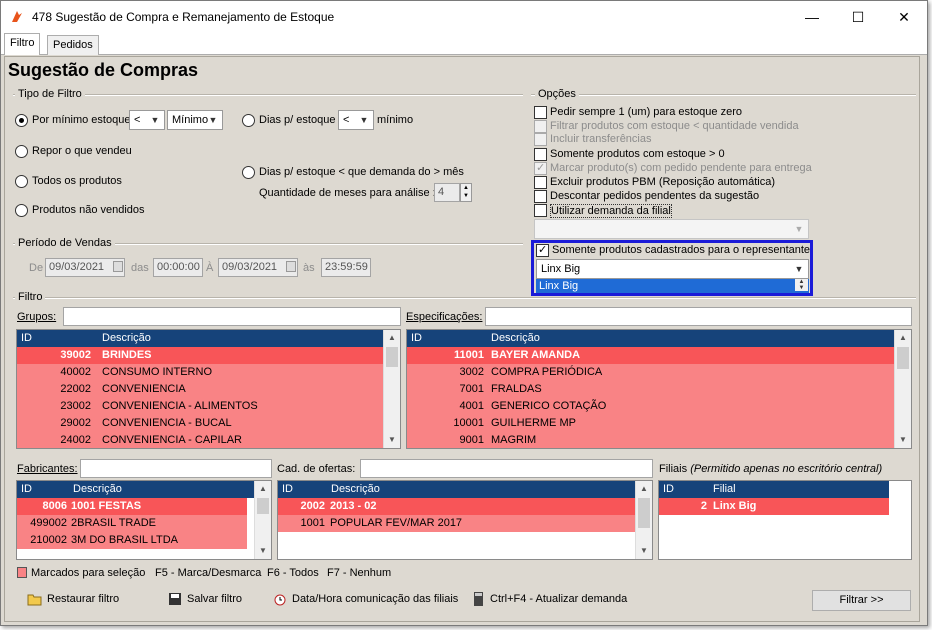  I want to click on f5-hint: F5 - Marca/Desmarca, so click(208, 573).